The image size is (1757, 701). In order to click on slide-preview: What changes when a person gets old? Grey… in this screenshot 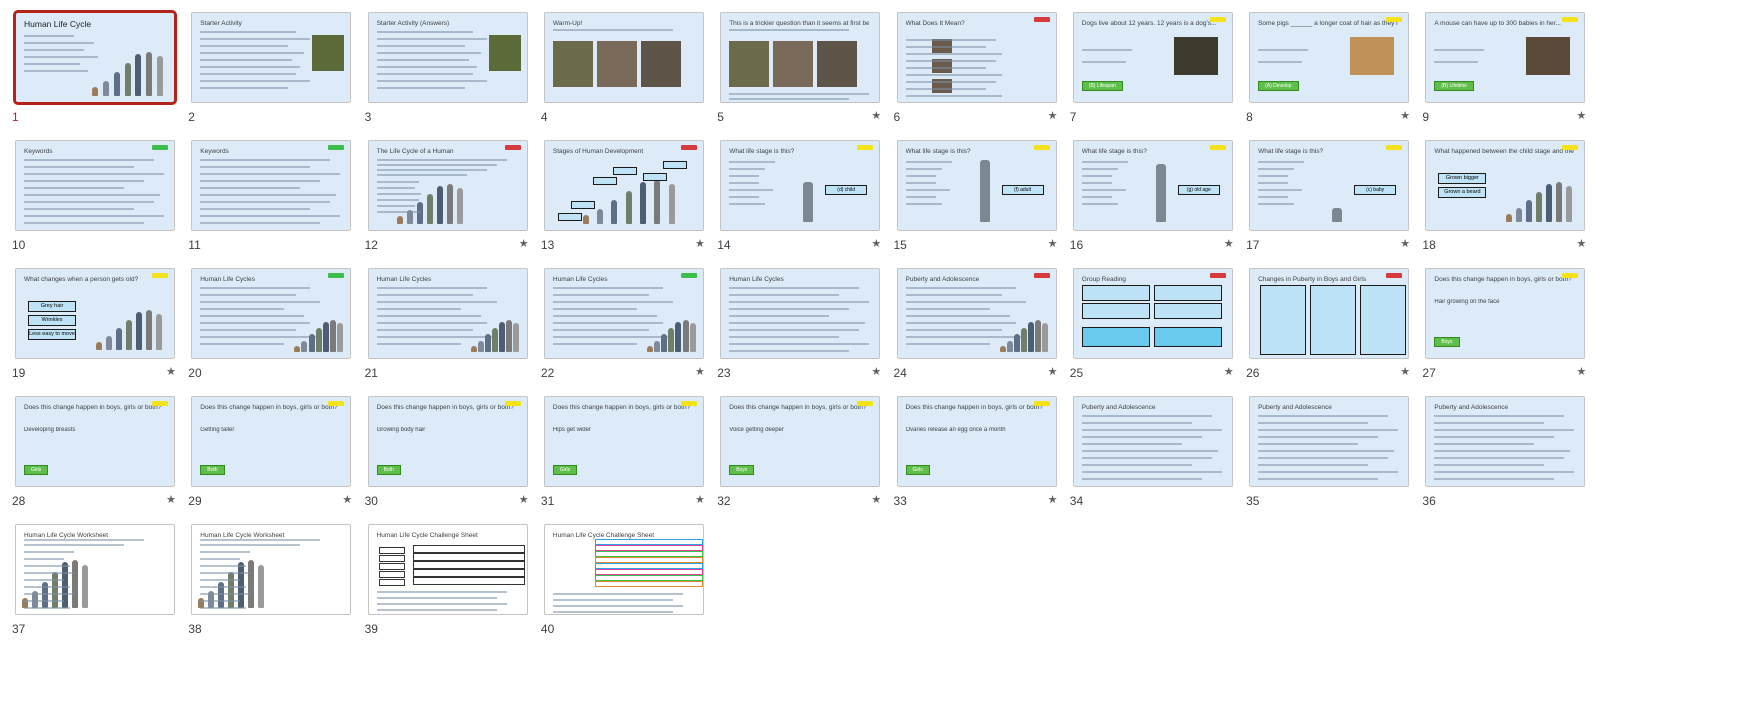, I will do `click(95, 313)`.